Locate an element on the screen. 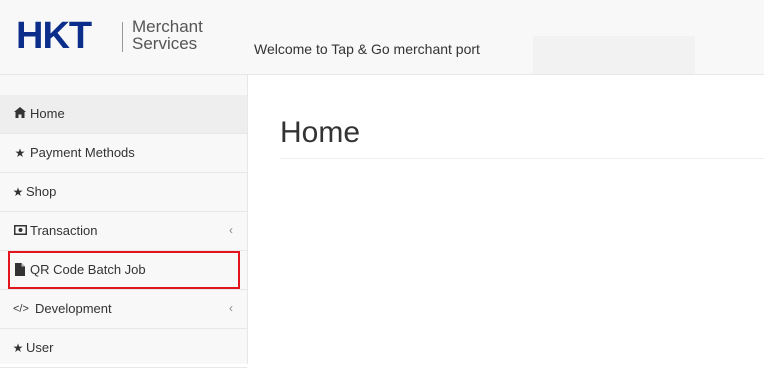 The width and height of the screenshot is (764, 368). sidebar-item-label: Home is located at coordinates (47, 113).